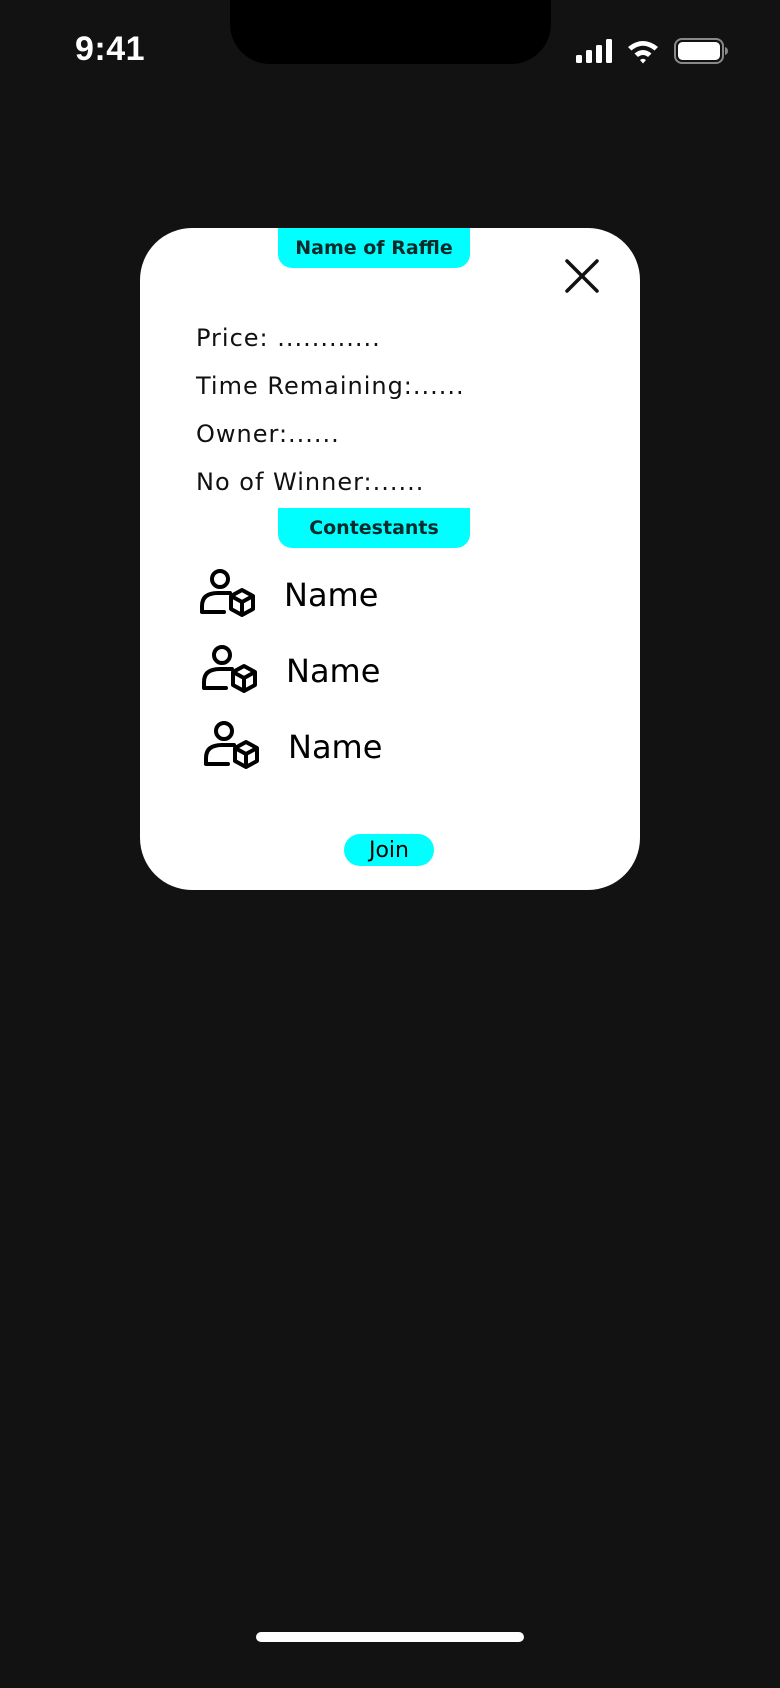 The height and width of the screenshot is (1688, 780). I want to click on battery-icon, so click(701, 51).